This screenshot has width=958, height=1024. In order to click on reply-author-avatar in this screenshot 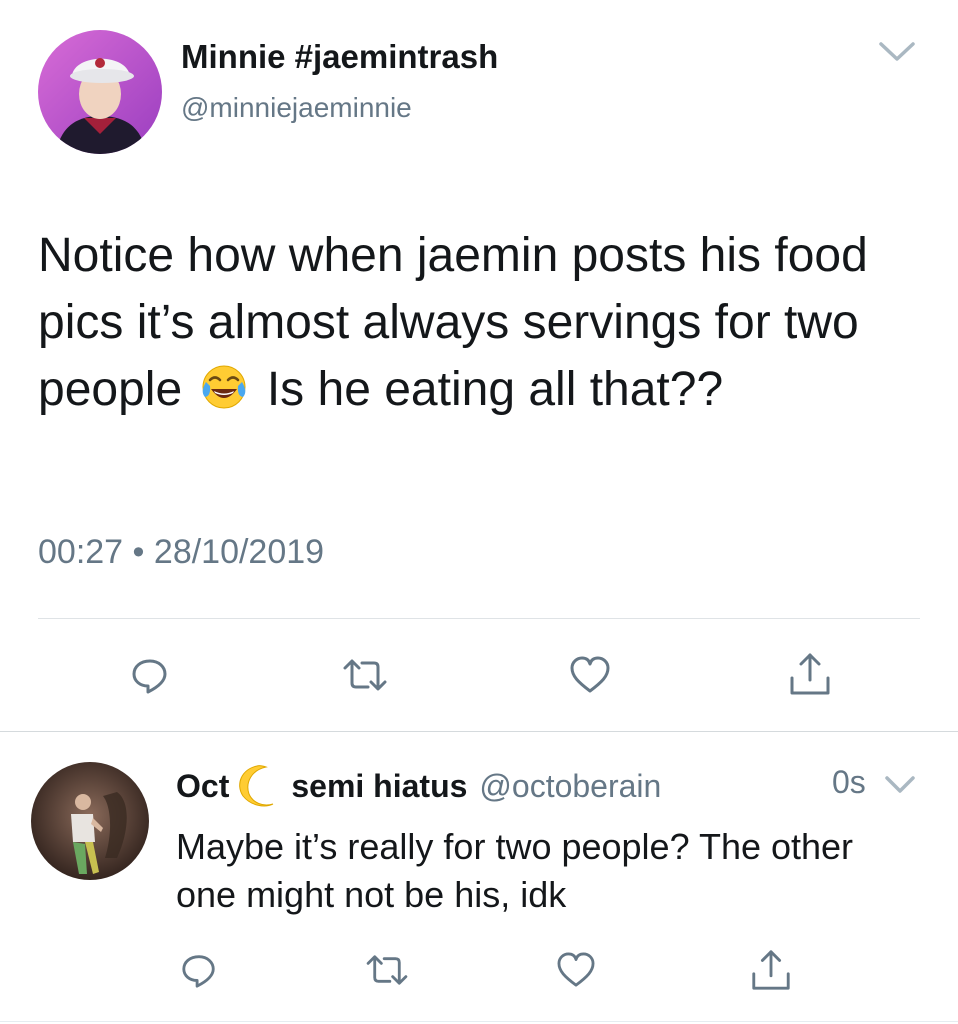, I will do `click(90, 821)`.